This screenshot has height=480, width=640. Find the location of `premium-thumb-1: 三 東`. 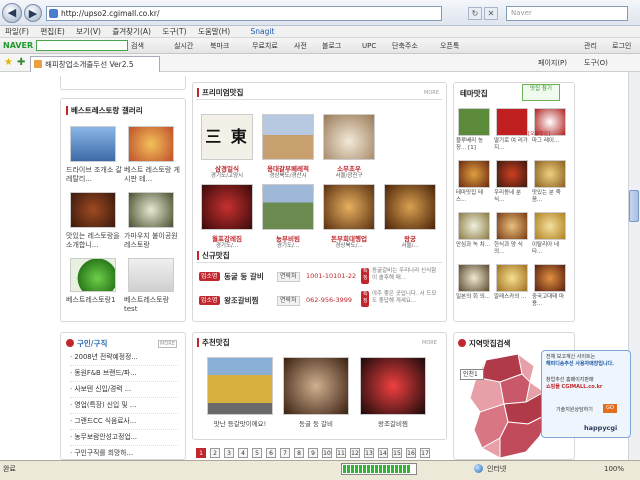

premium-thumb-1: 三 東 is located at coordinates (227, 137).